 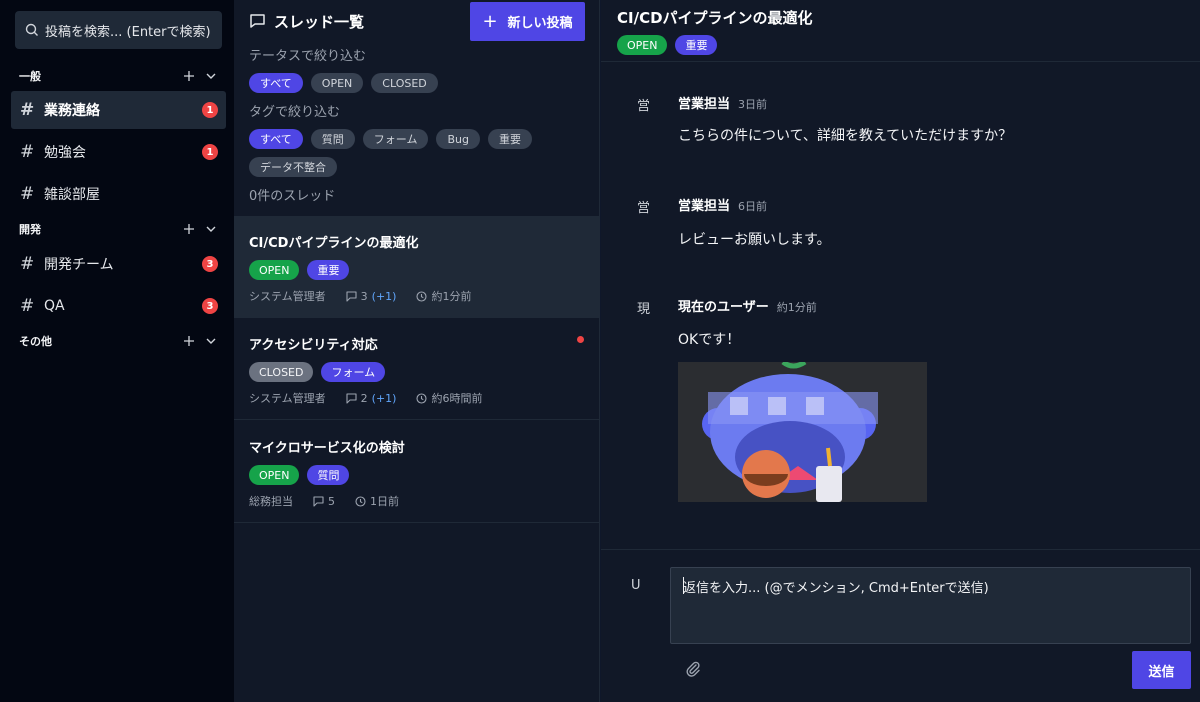 I want to click on section-title: 一般, so click(x=30, y=76).